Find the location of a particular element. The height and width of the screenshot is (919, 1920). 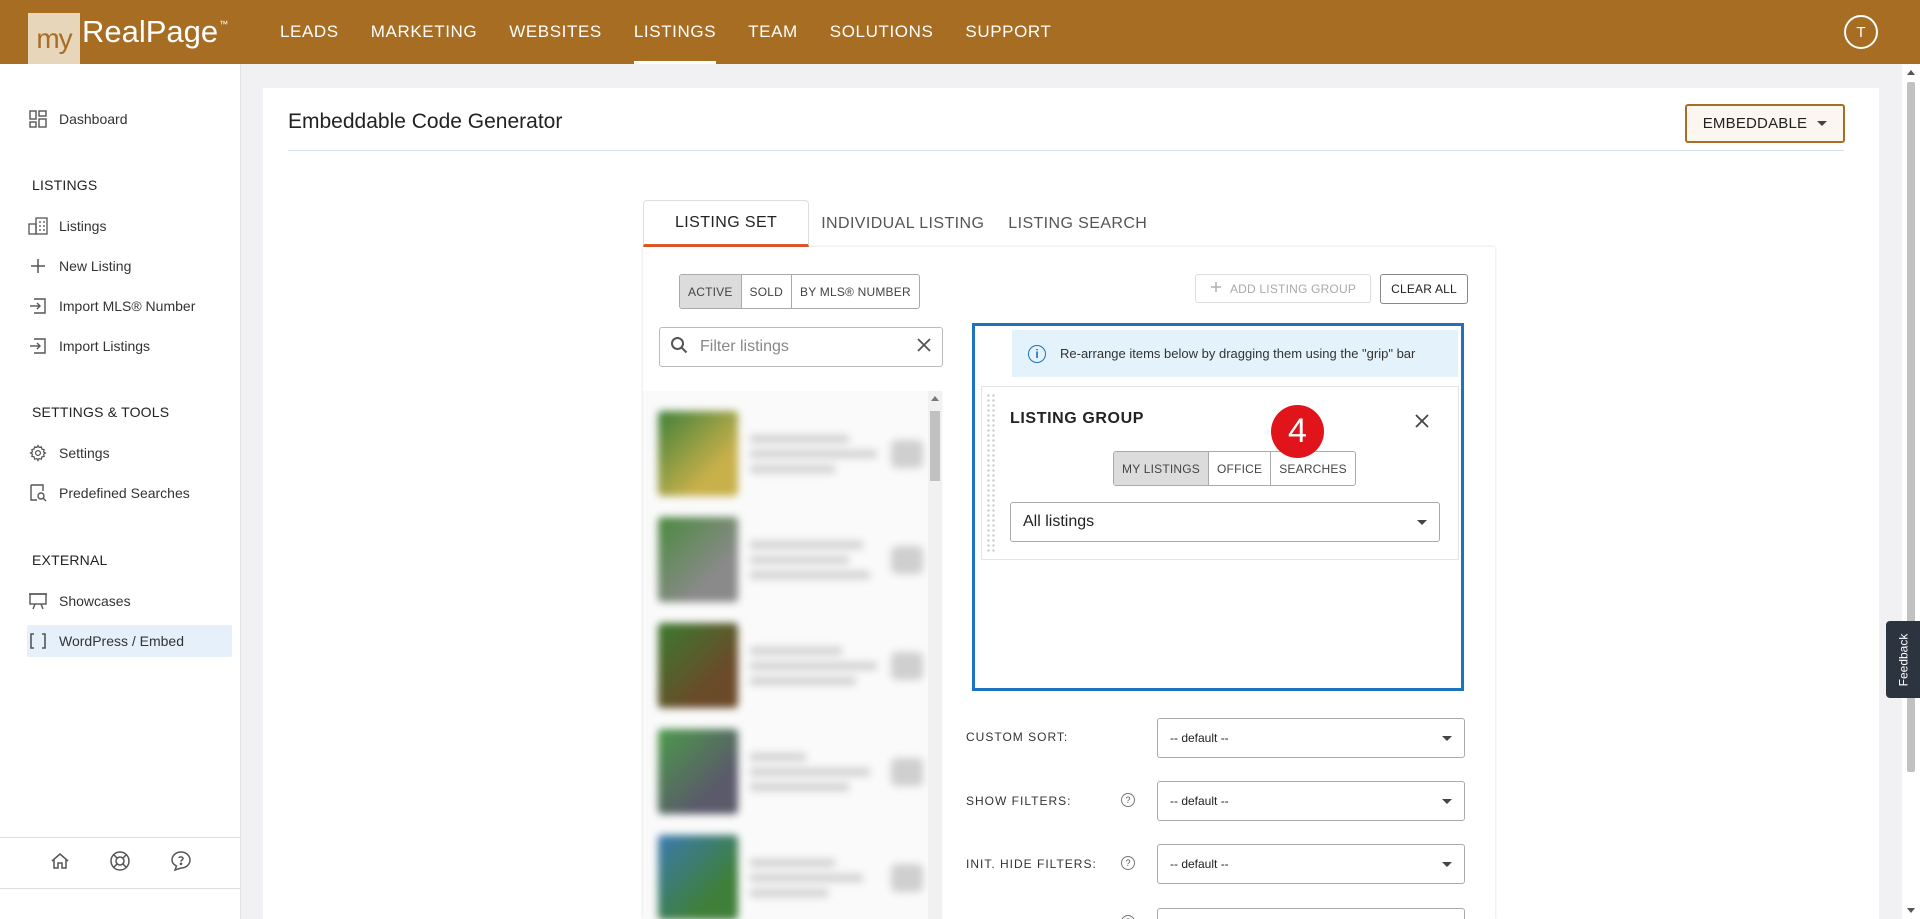

sidebar-item-listings: Listings is located at coordinates (129, 226).